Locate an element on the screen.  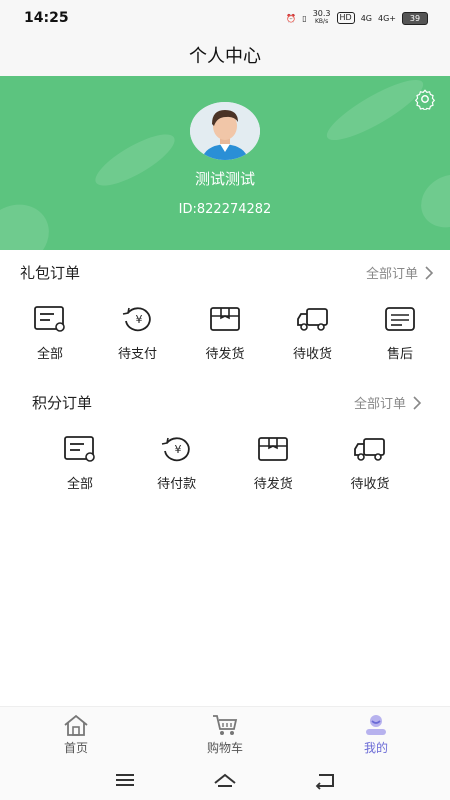
settings-icon is located at coordinates (425, 99).